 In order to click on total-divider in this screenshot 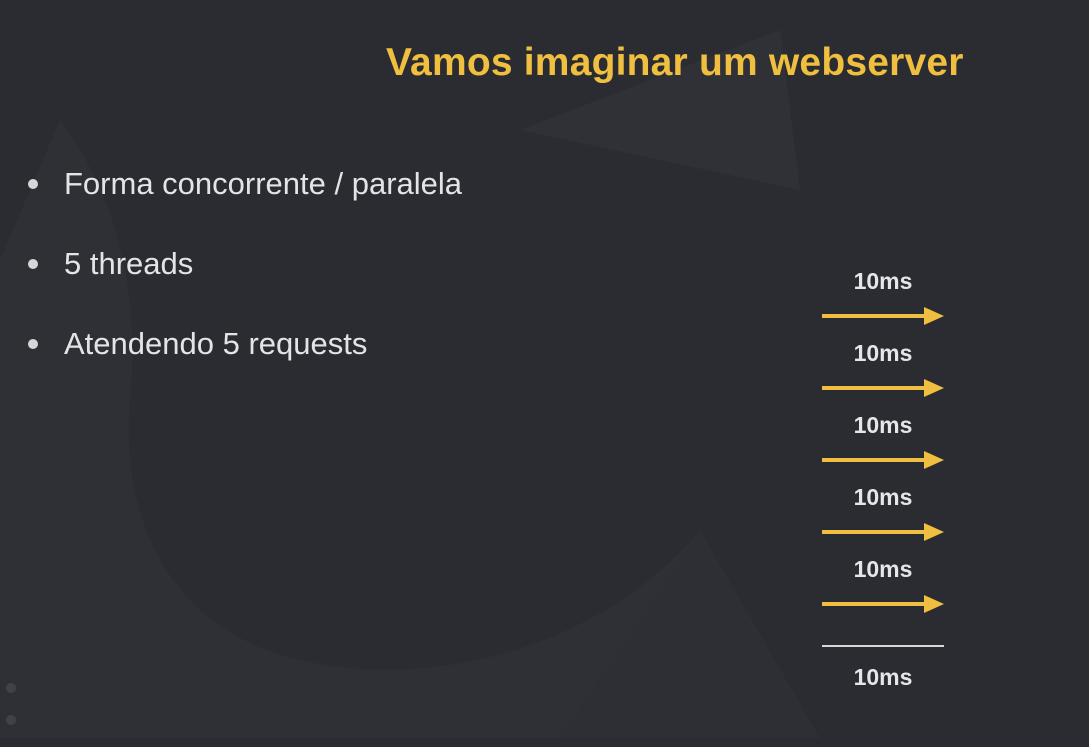, I will do `click(883, 646)`.